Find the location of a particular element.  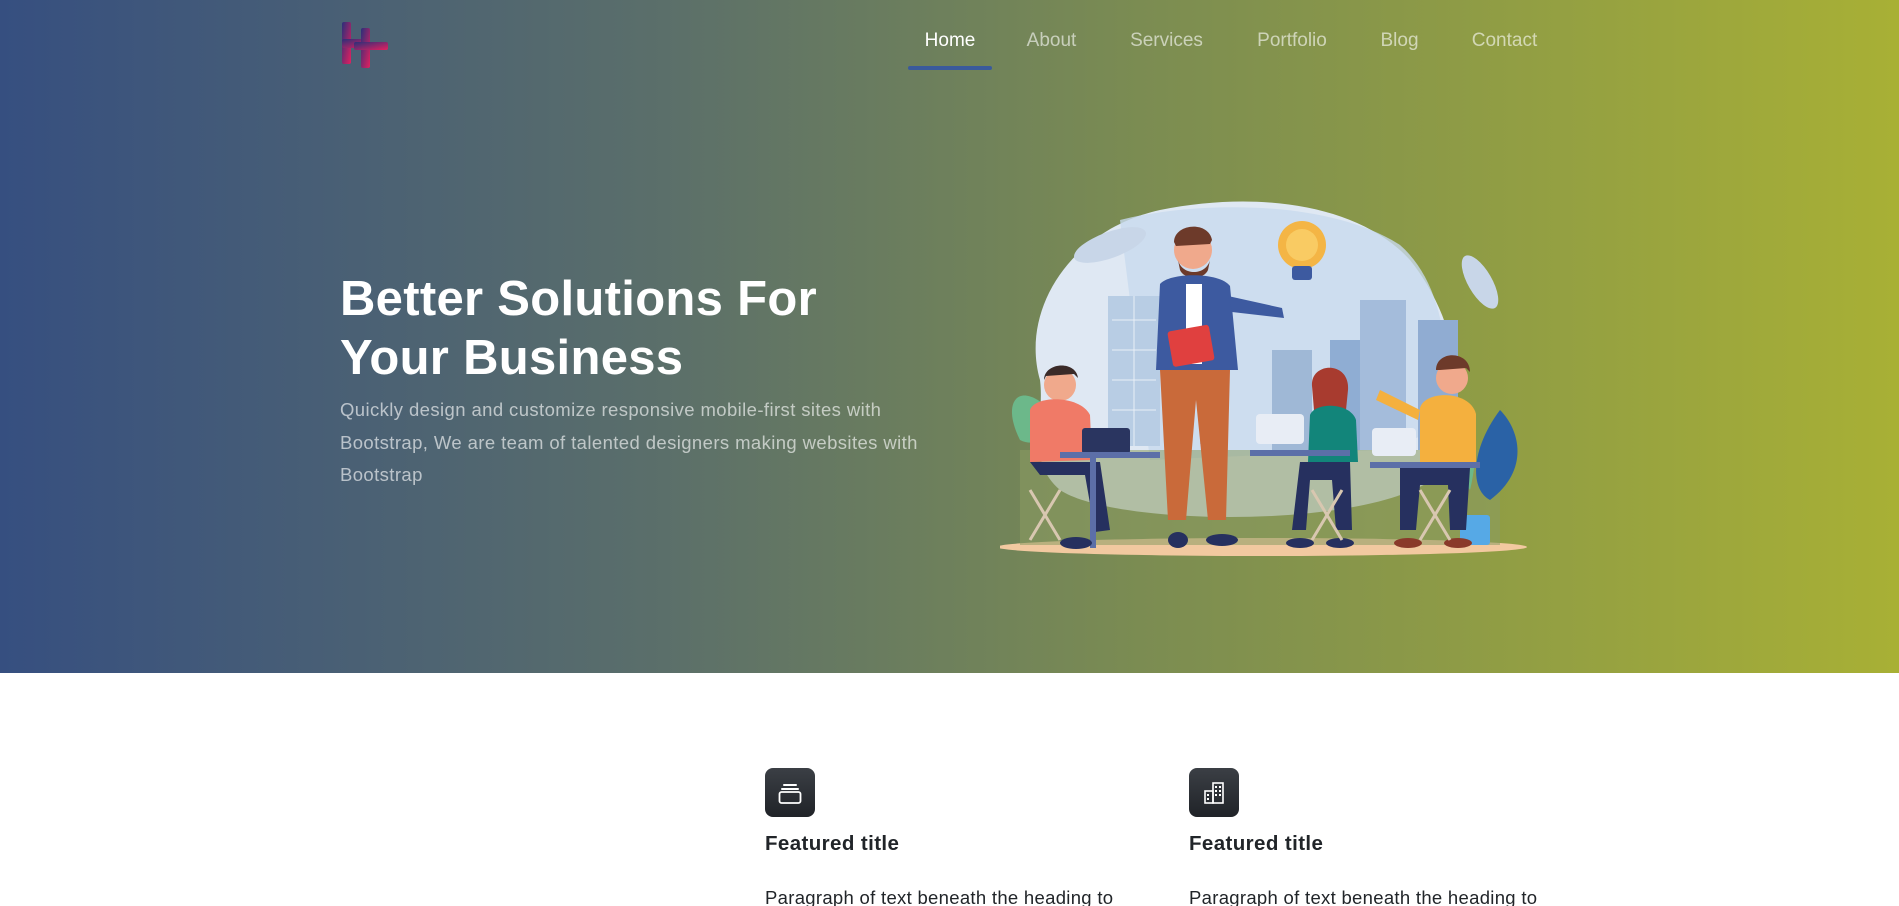

building-icon is located at coordinates (1214, 792).